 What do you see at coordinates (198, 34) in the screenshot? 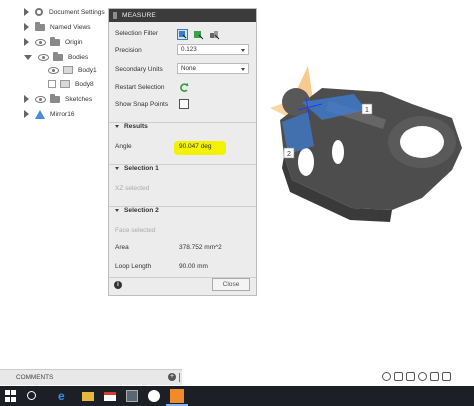
I see `select-body-filter-icon` at bounding box center [198, 34].